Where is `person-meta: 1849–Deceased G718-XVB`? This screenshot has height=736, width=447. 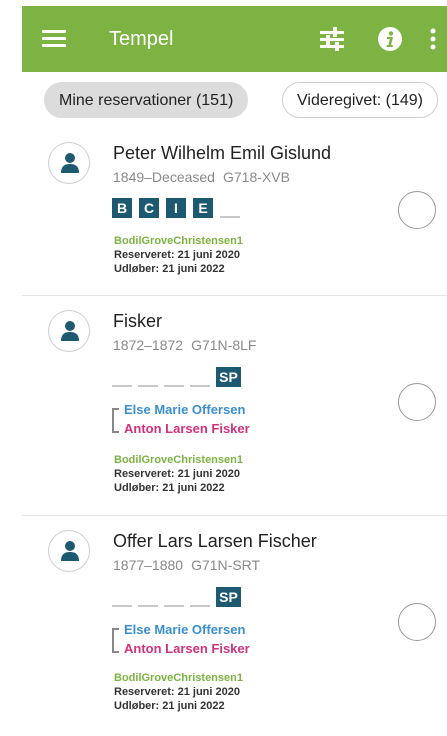 person-meta: 1849–Deceased G718-XVB is located at coordinates (201, 177).